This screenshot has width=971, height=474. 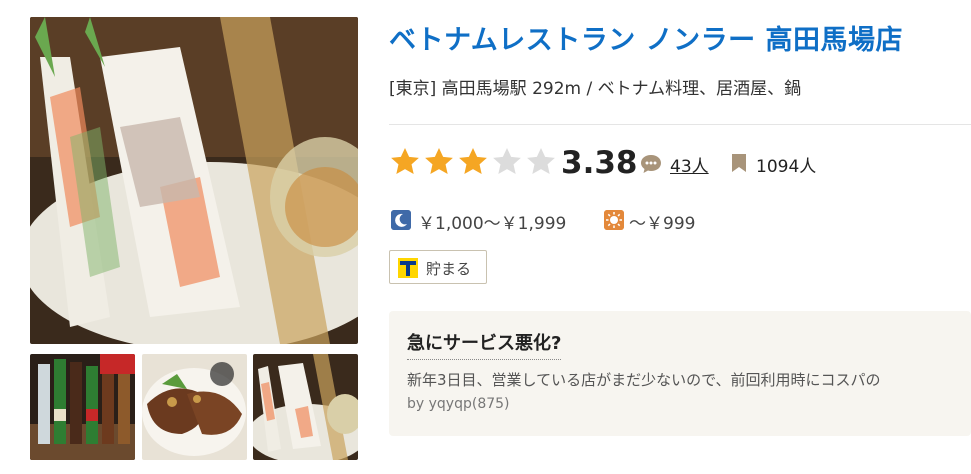 I want to click on area-genre: [東京] 高田馬場駅 292m / ベトナム料理、居酒屋、鍋, so click(x=595, y=89).